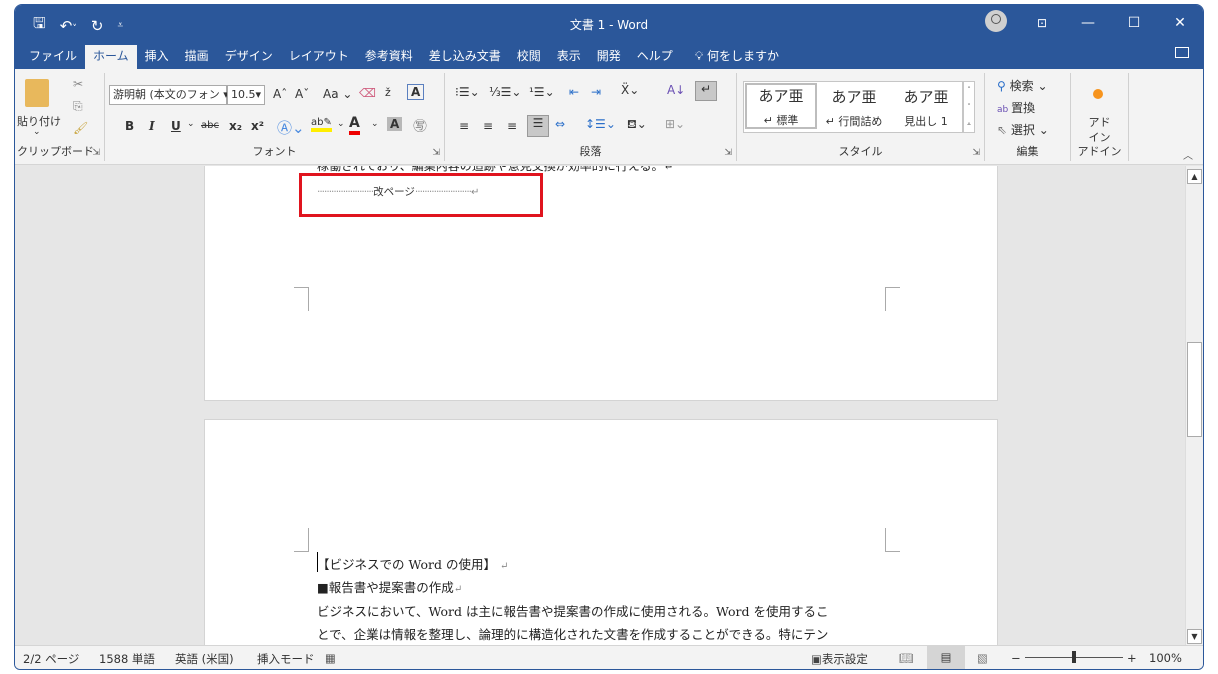  I want to click on enclosed-characters-icon: ㊢, so click(420, 126).